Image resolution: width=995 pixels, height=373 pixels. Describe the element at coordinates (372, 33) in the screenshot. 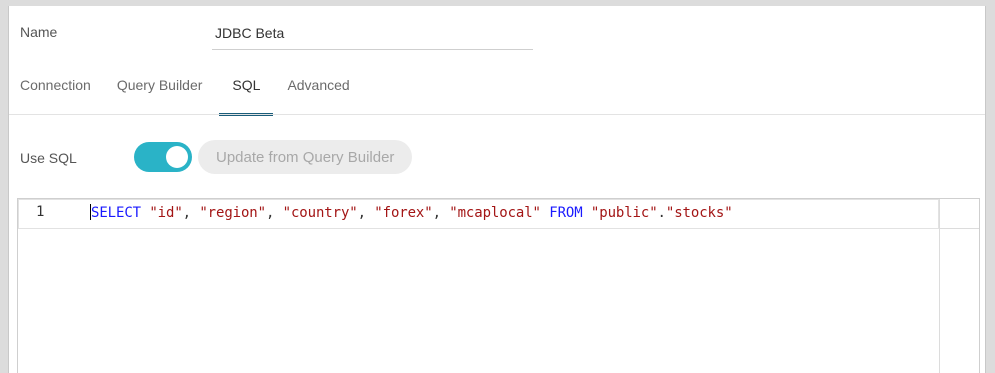

I see `name-input` at that location.